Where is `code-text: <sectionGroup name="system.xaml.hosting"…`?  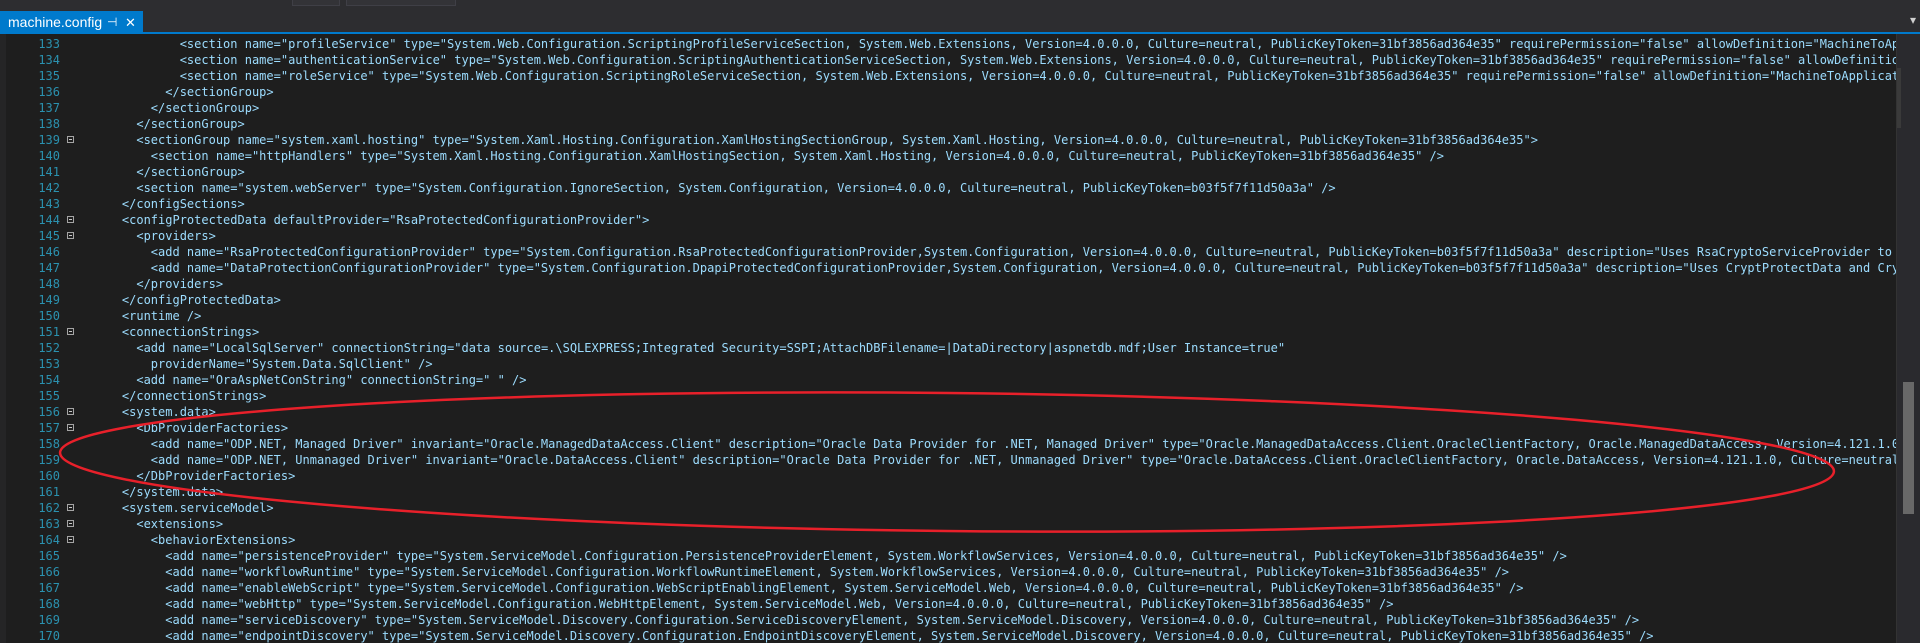 code-text: <sectionGroup name="system.xaml.hosting"… is located at coordinates (815, 140).